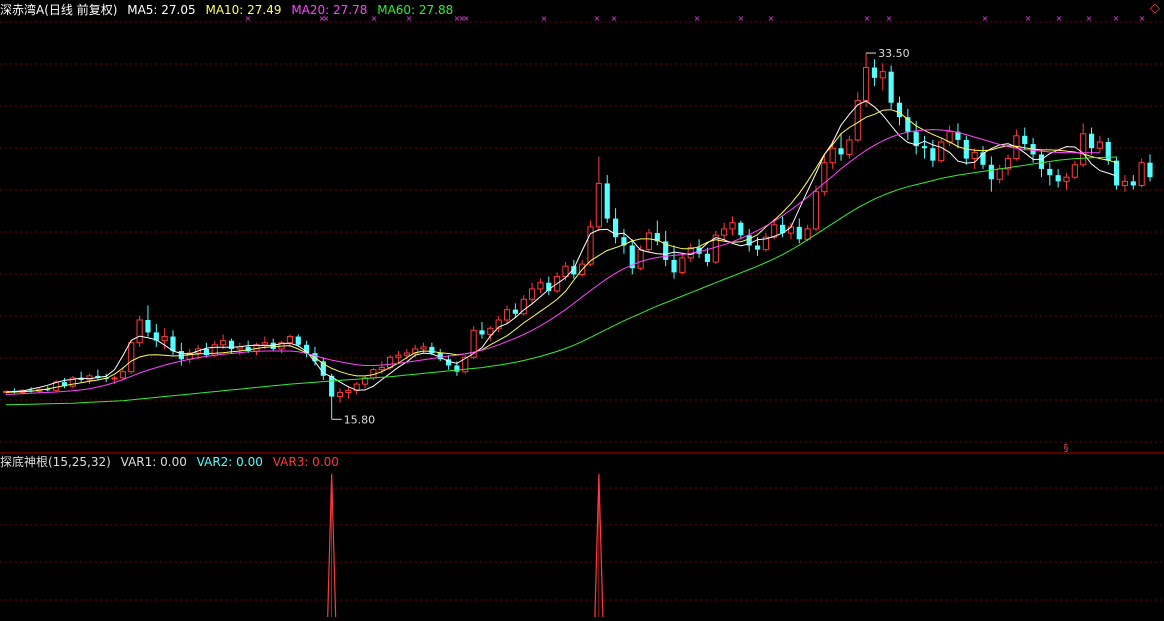 This screenshot has width=1164, height=621. Describe the element at coordinates (894, 53) in the screenshot. I see `high-price-label: 33.50` at that location.